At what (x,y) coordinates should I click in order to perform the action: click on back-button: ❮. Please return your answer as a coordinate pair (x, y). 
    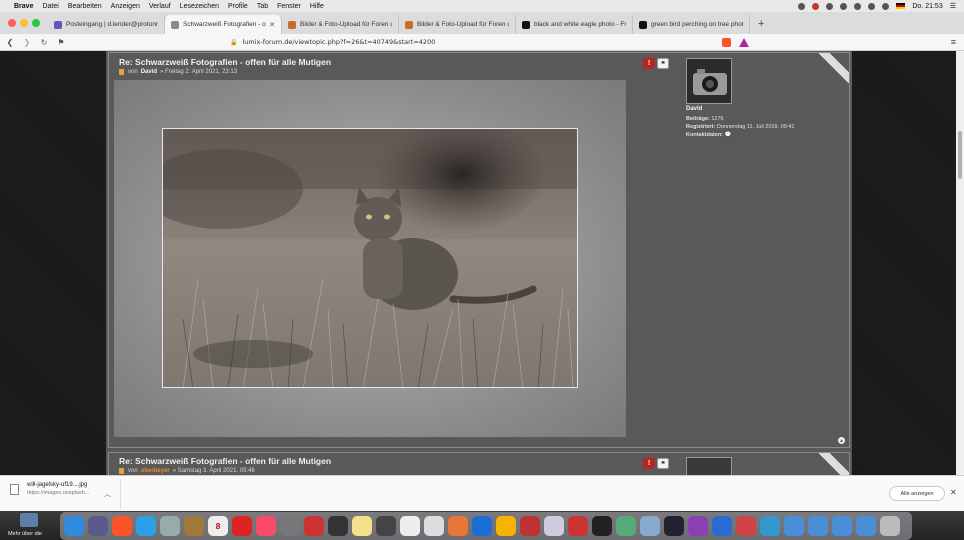
    Looking at the image, I should click on (10, 42).